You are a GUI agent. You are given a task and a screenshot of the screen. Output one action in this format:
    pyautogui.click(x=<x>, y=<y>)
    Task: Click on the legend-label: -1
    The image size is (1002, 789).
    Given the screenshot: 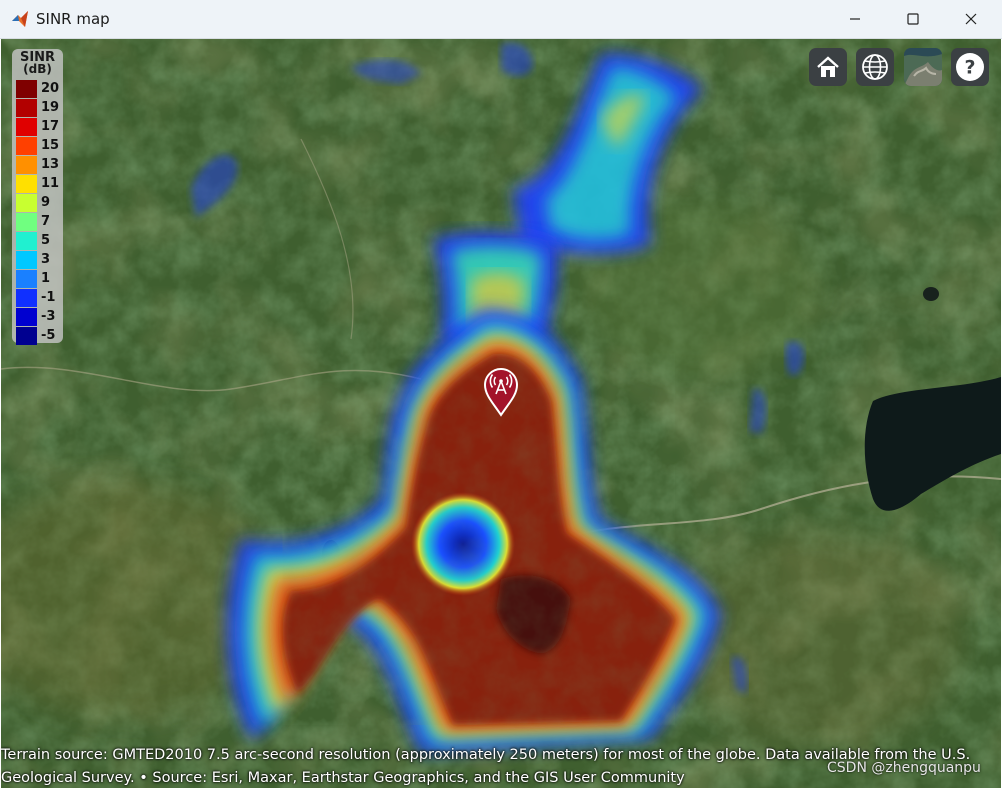 What is the action you would take?
    pyautogui.click(x=48, y=297)
    